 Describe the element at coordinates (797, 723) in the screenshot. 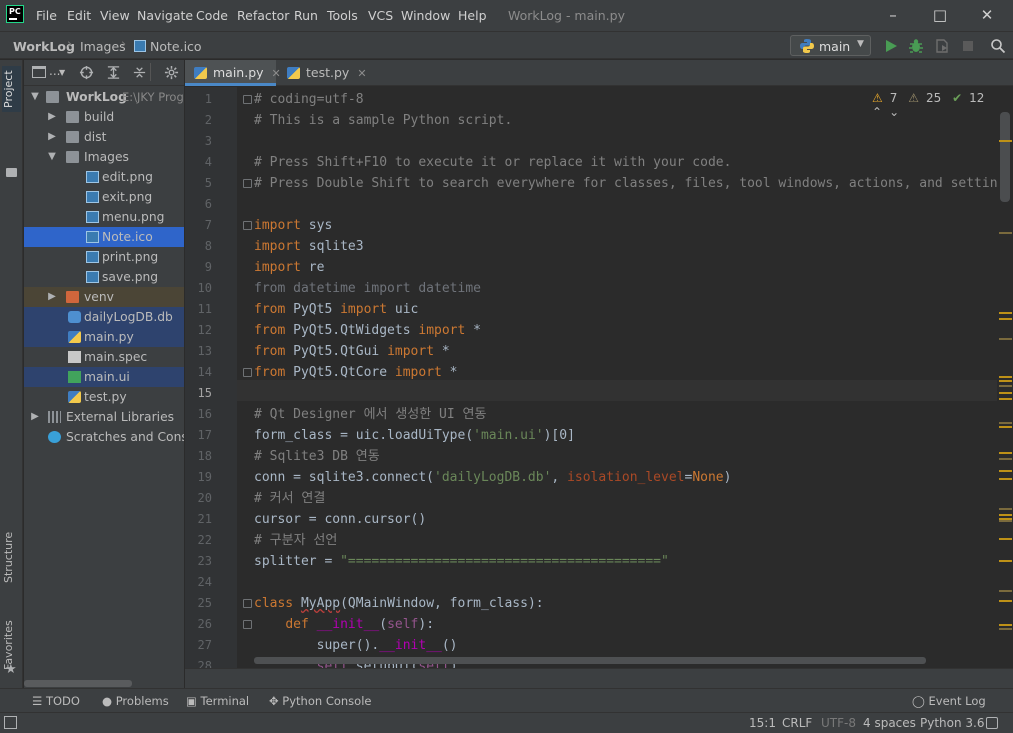

I see `line-separator: CRLF` at that location.